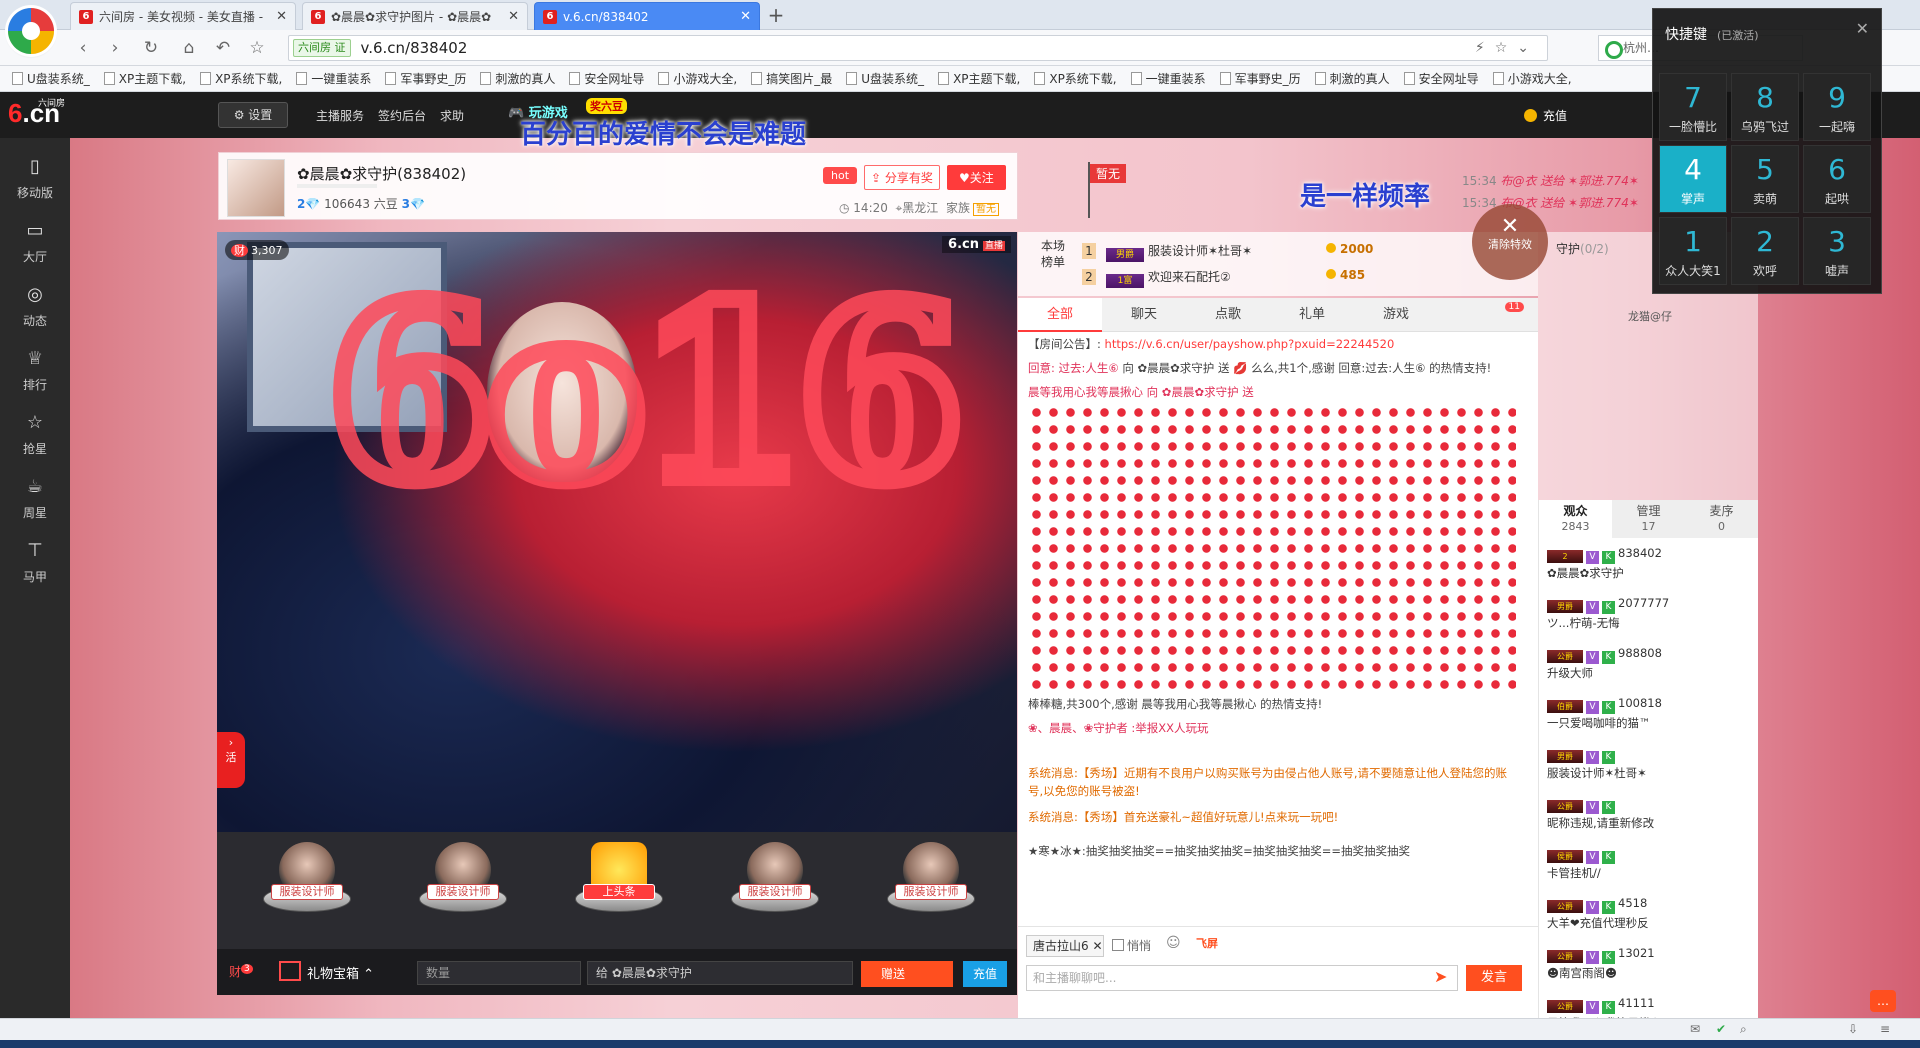  I want to click on sidebar-item: ☕ 周星, so click(35, 500).